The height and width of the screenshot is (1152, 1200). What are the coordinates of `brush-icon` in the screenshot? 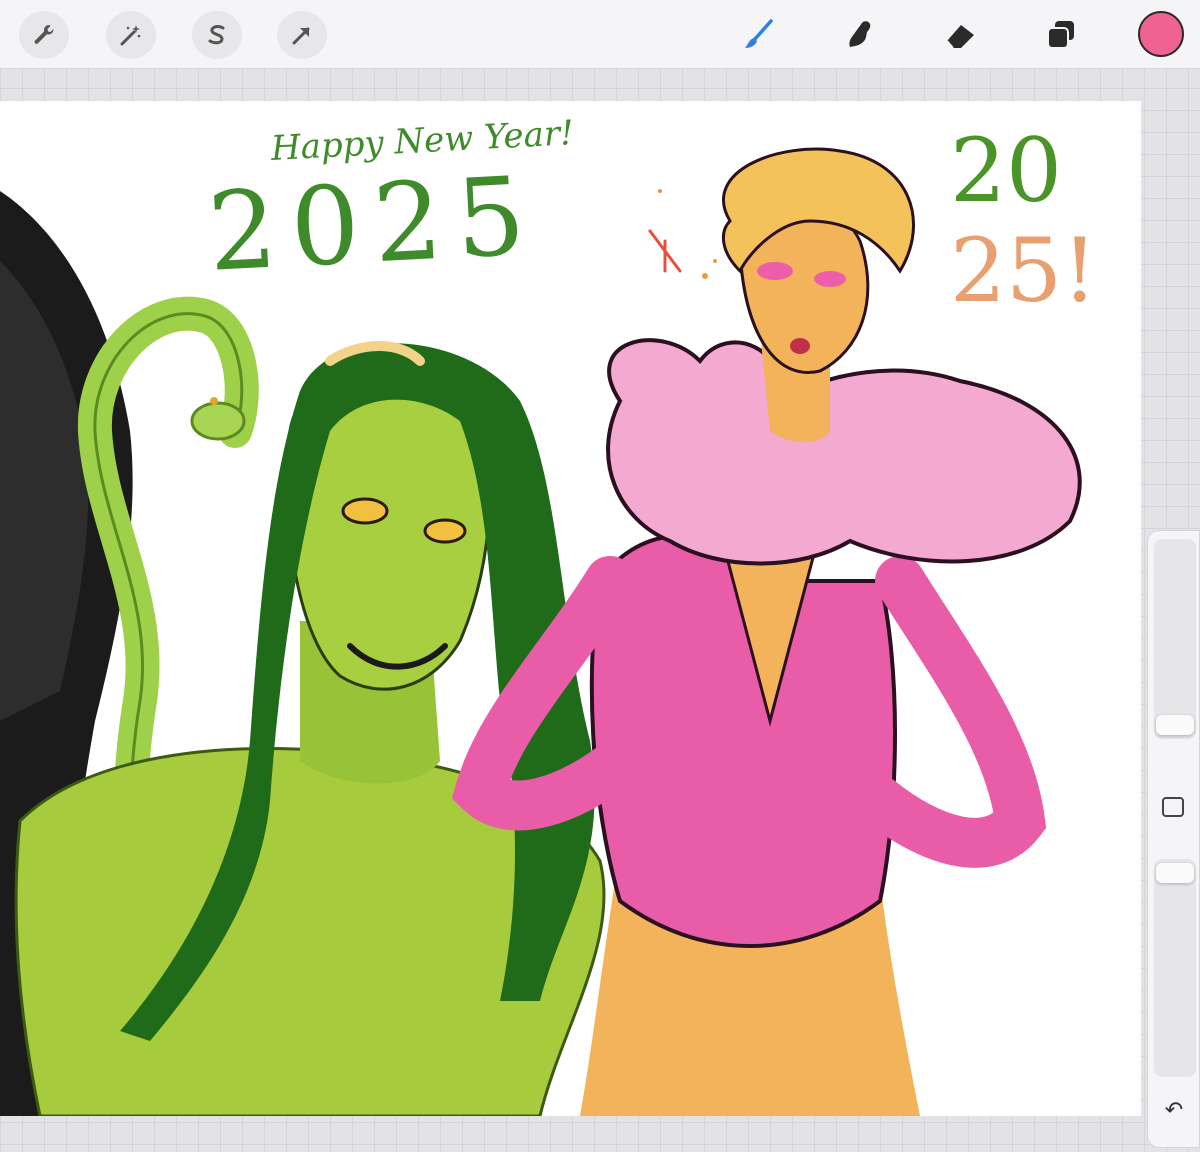 It's located at (759, 33).